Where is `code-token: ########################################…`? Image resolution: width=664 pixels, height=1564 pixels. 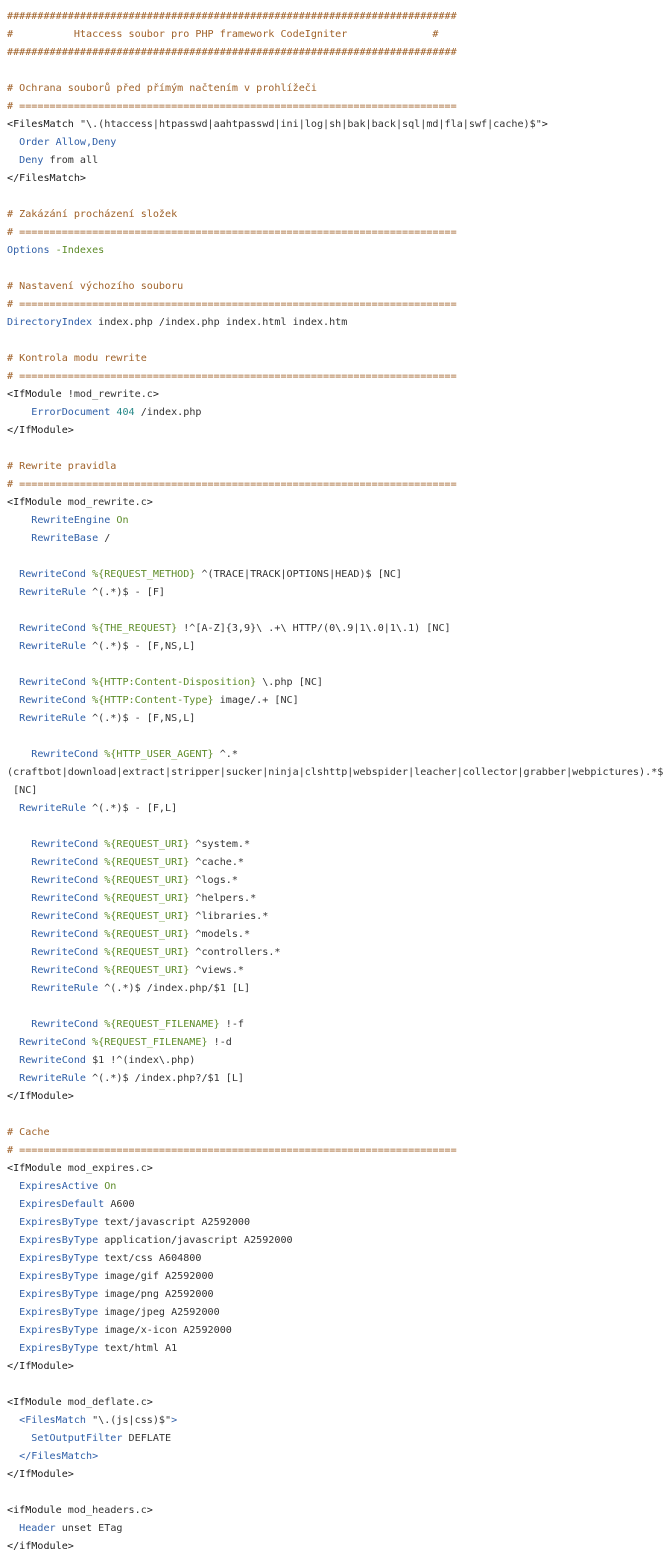 code-token: ########################################… is located at coordinates (232, 52).